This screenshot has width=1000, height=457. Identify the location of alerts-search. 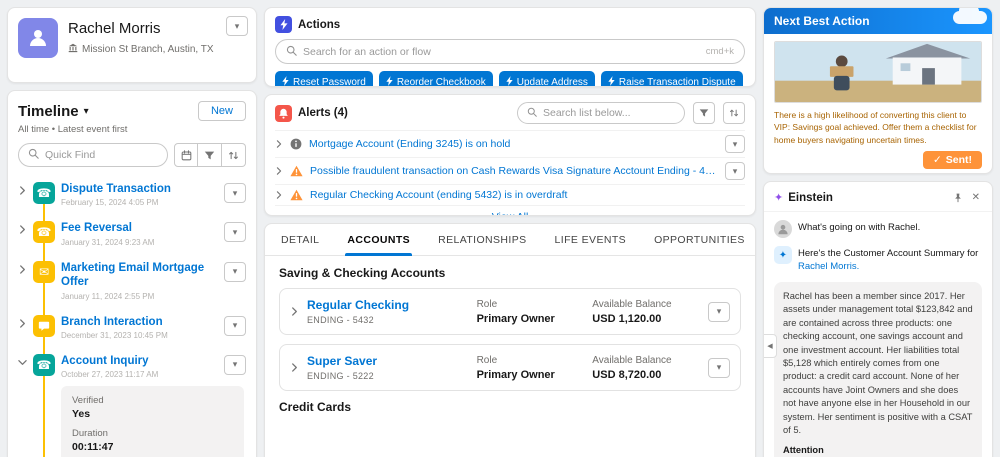
(601, 113).